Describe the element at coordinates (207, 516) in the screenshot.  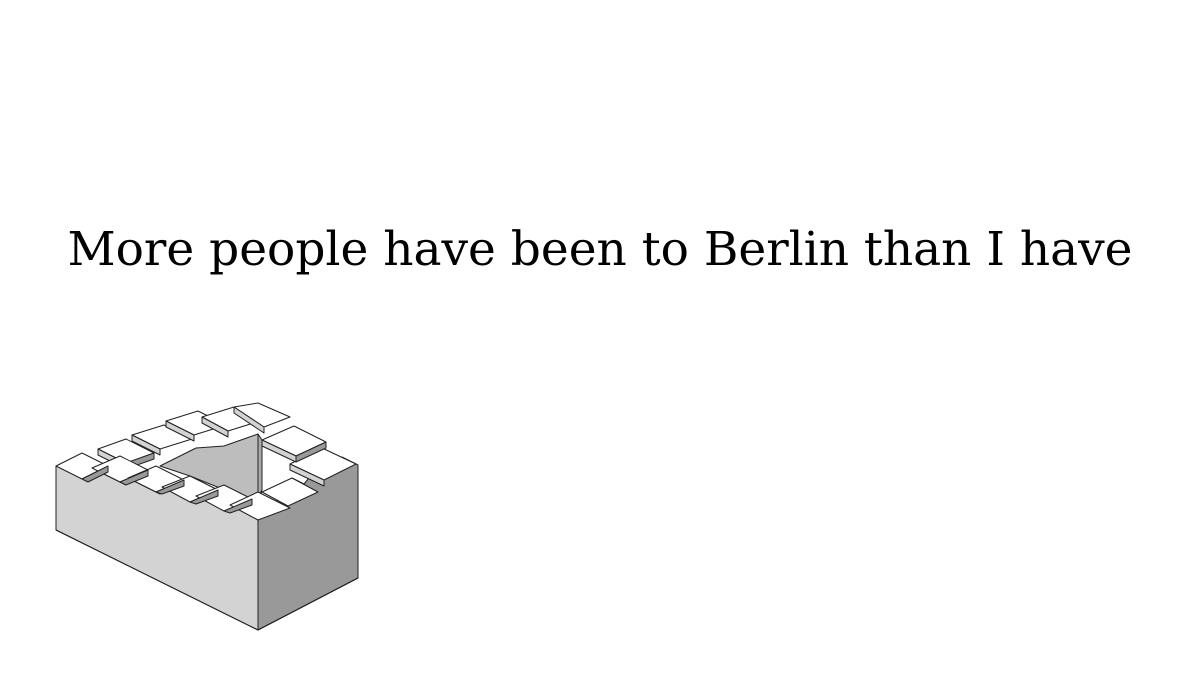
I see `penrose-stairs-icon` at that location.